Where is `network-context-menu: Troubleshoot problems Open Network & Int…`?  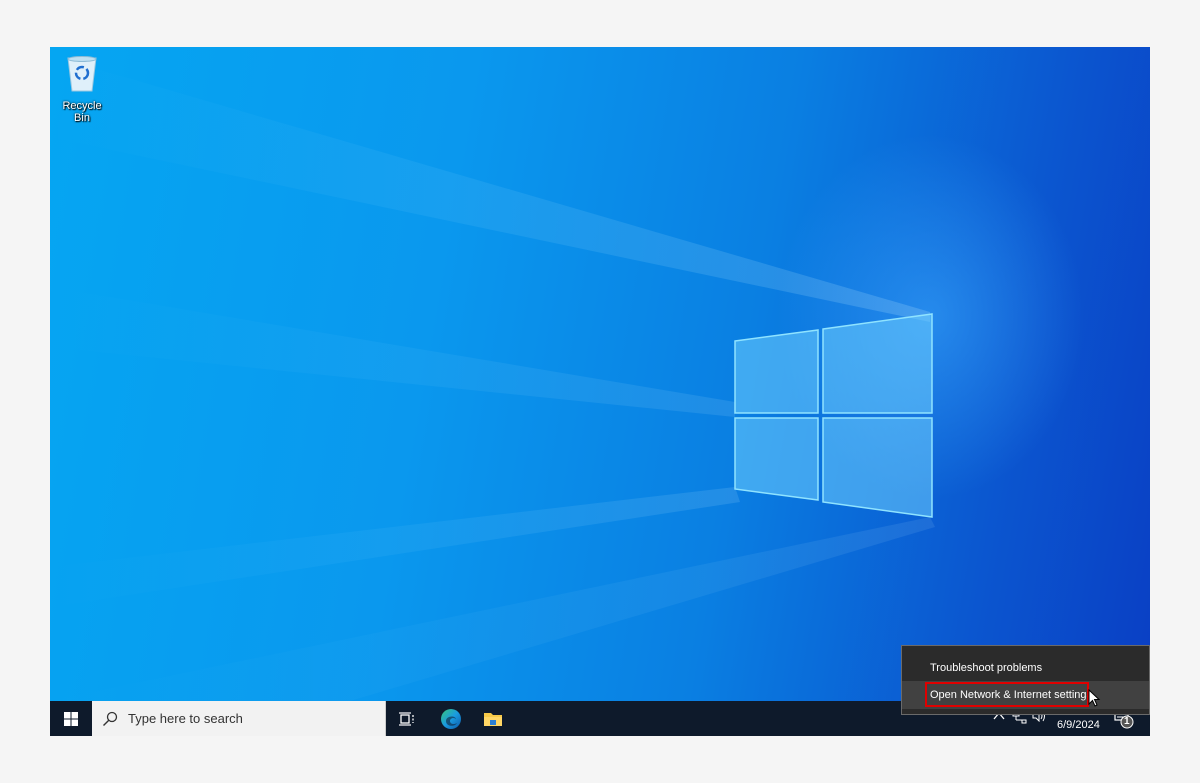
network-context-menu: Troubleshoot problems Open Network & Int… is located at coordinates (1025, 680).